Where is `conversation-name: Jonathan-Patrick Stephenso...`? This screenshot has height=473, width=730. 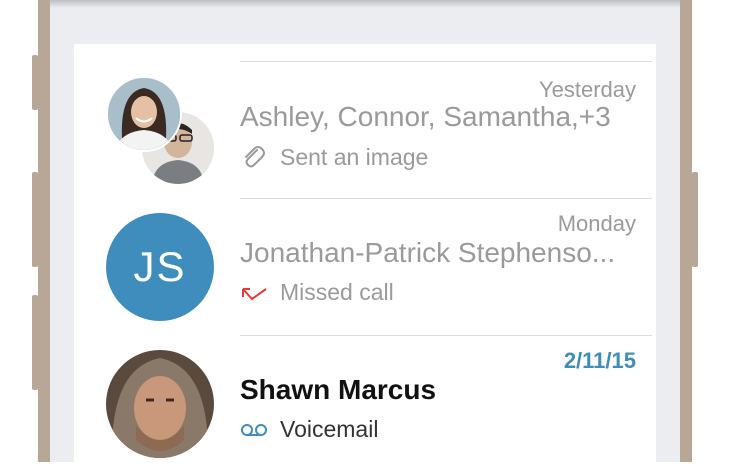
conversation-name: Jonathan-Patrick Stephenso... is located at coordinates (428, 252).